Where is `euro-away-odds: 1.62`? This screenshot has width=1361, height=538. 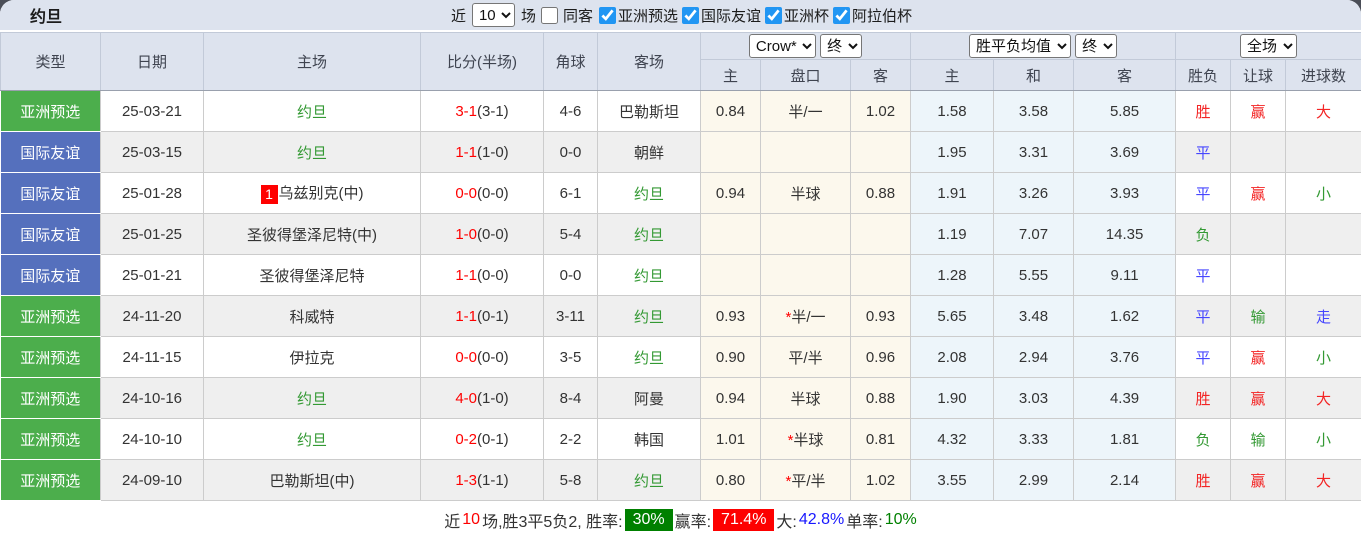 euro-away-odds: 1.62 is located at coordinates (1125, 316).